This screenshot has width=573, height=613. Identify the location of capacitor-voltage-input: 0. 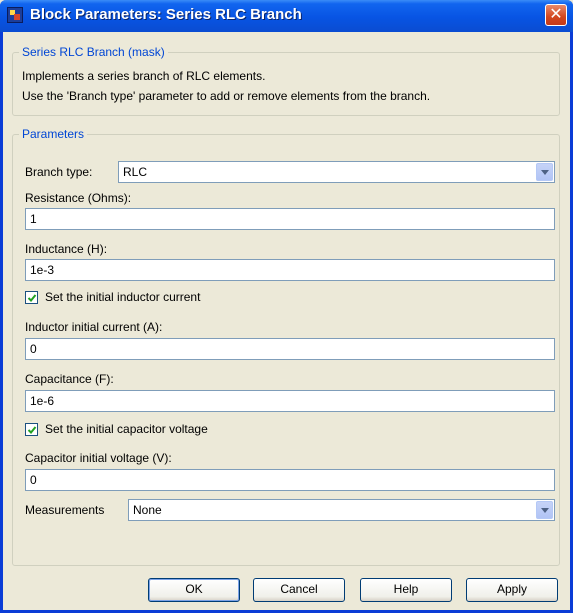
(290, 480).